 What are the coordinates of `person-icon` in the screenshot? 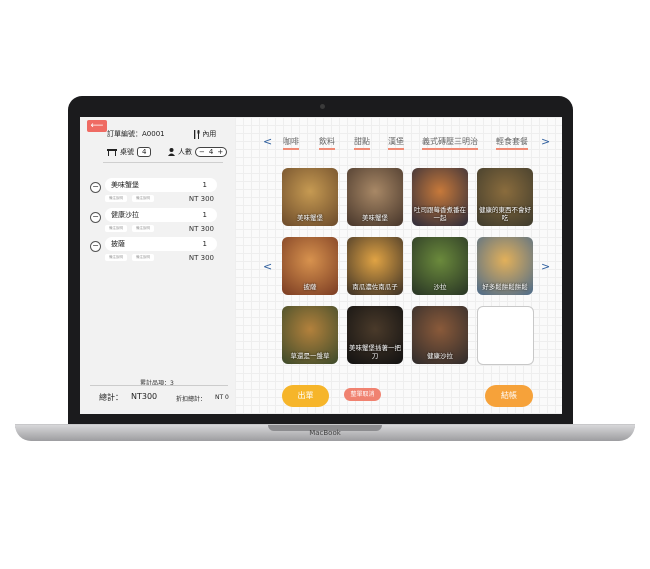 It's located at (171, 152).